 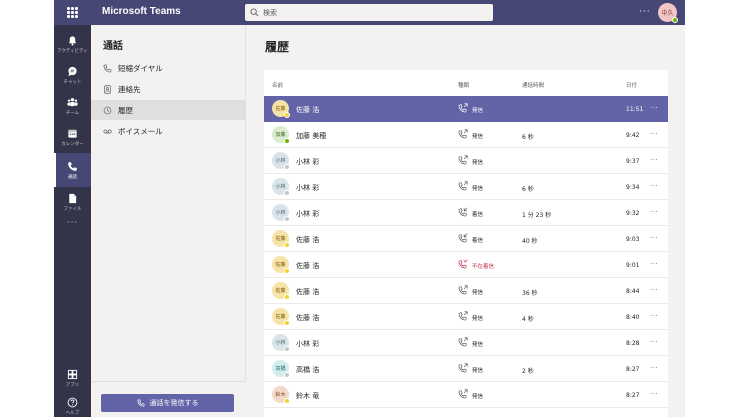 I want to click on table-row: 佐藤 佐藤 浩 着信 40 秒 9:03 ···, so click(x=466, y=239).